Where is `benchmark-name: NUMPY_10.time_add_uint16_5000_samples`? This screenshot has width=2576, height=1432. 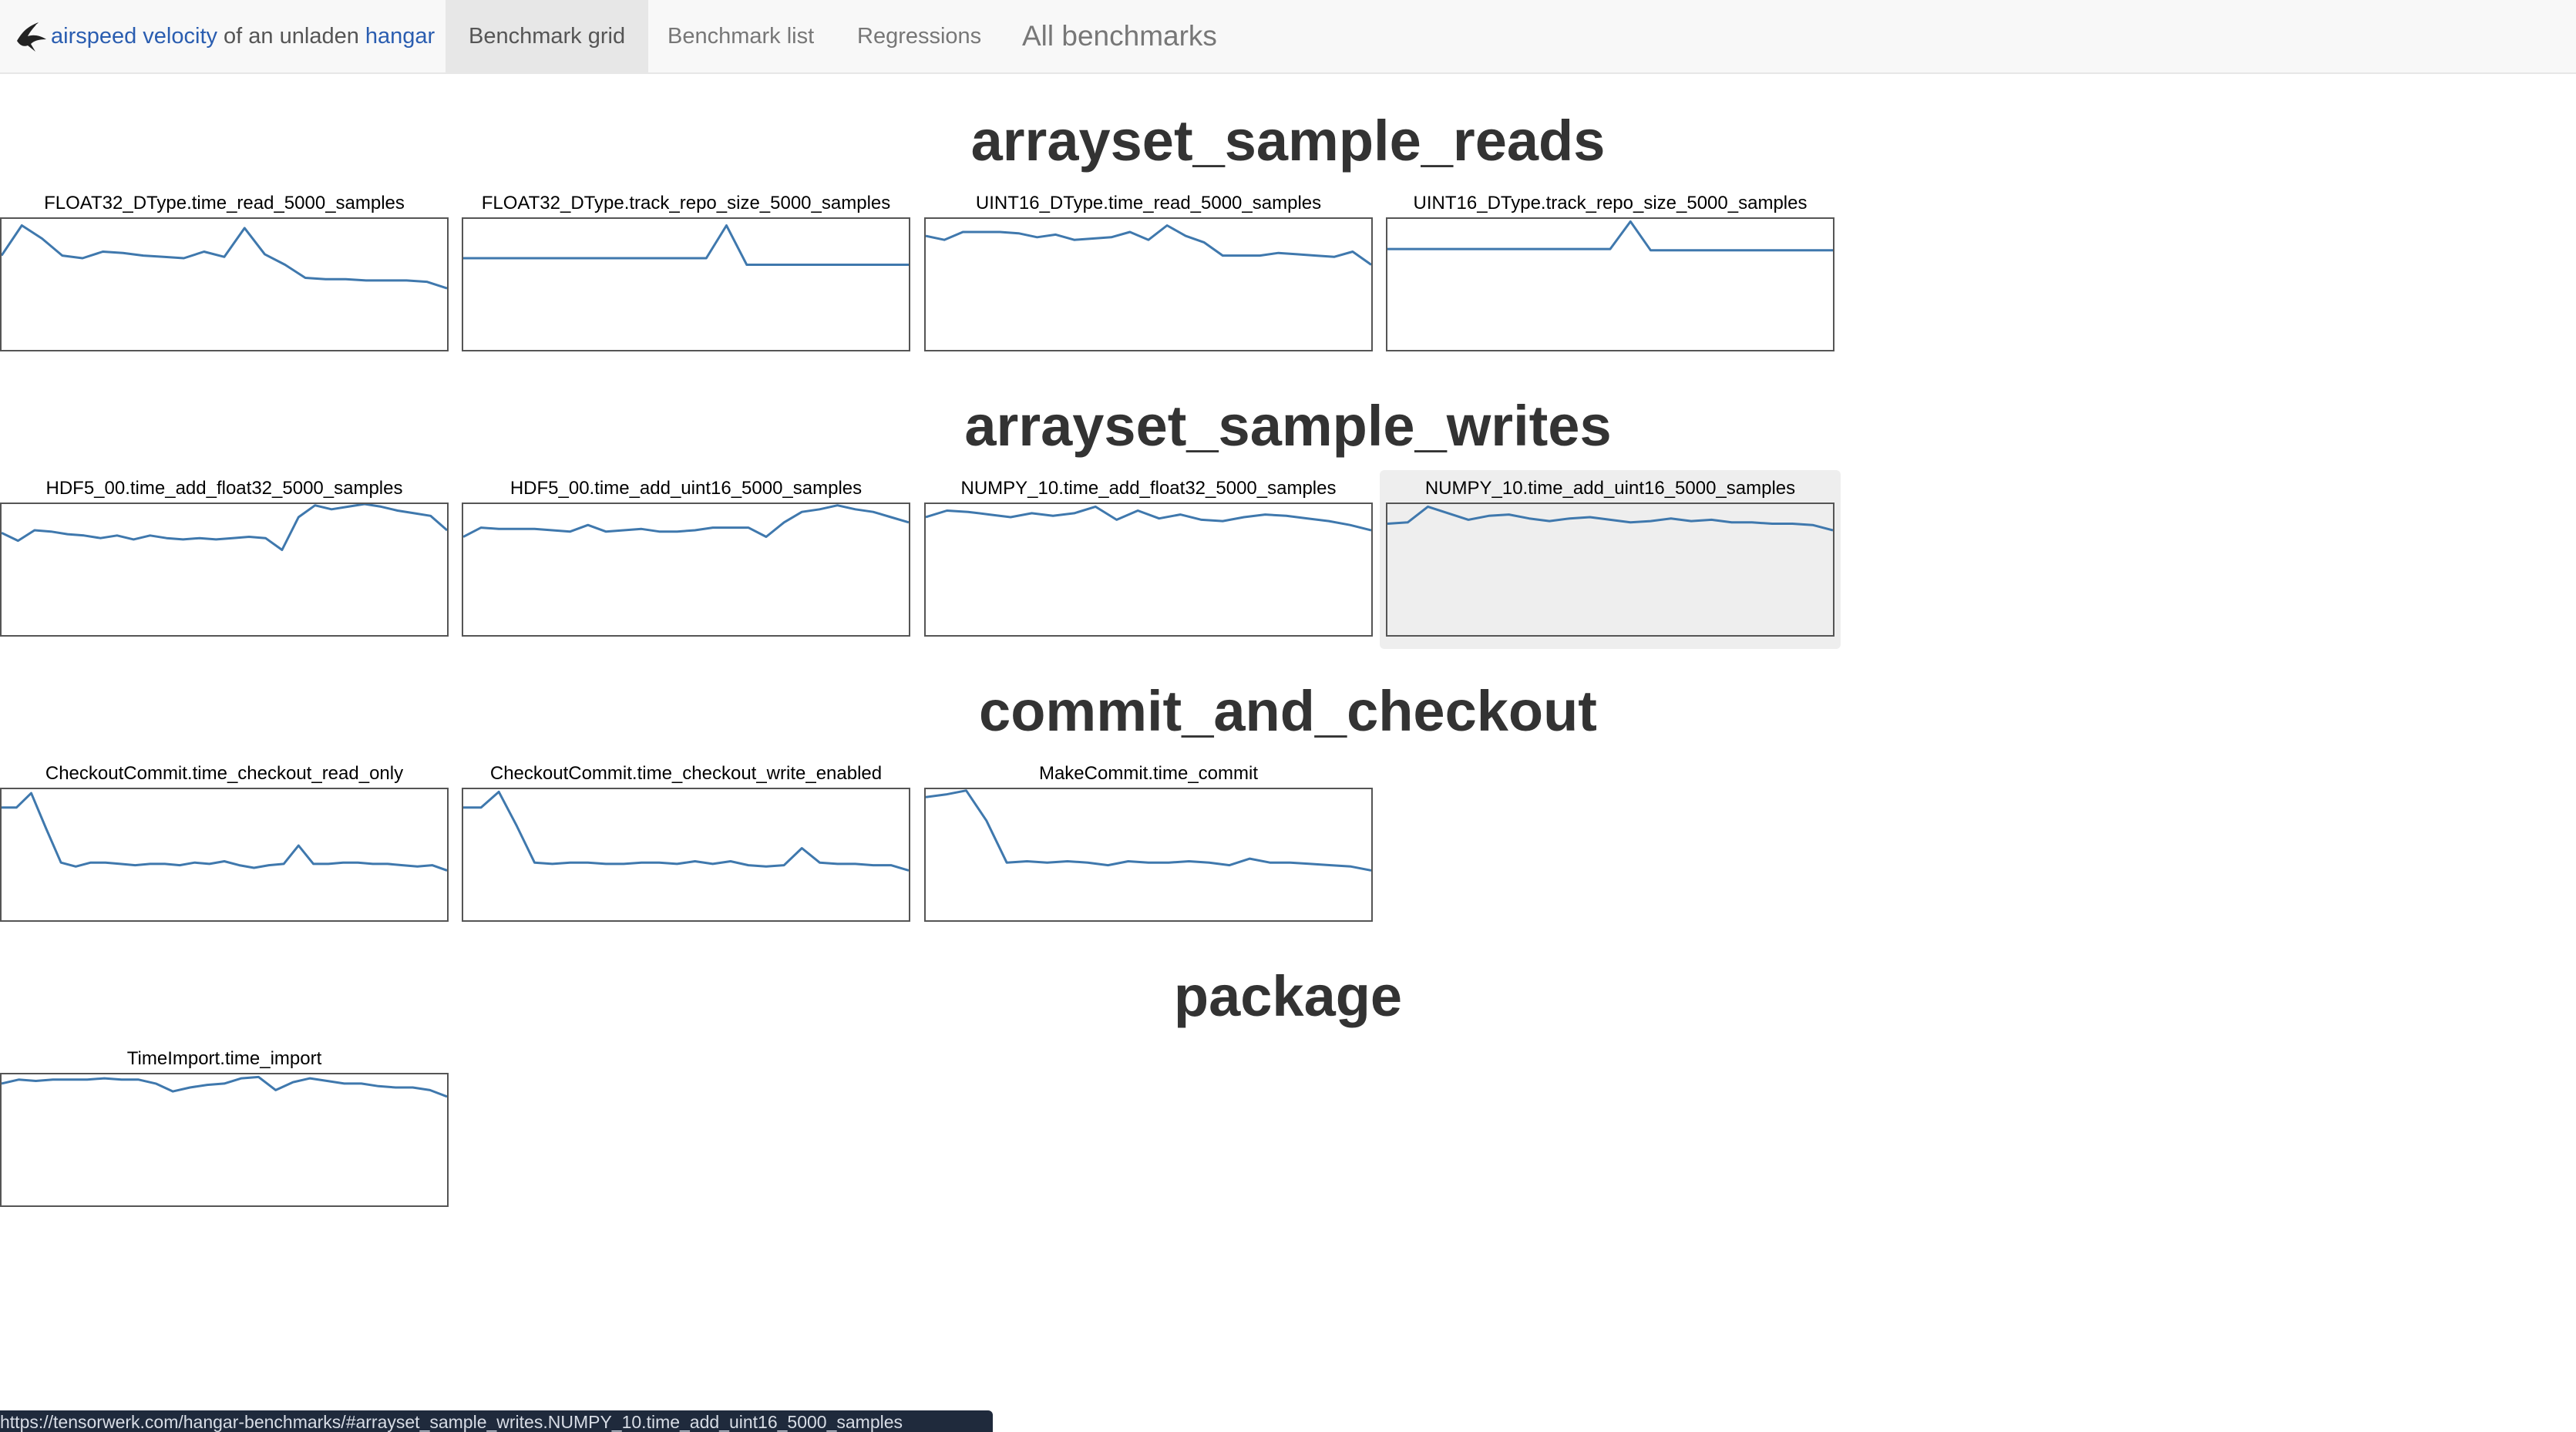 benchmark-name: NUMPY_10.time_add_uint16_5000_samples is located at coordinates (1610, 488).